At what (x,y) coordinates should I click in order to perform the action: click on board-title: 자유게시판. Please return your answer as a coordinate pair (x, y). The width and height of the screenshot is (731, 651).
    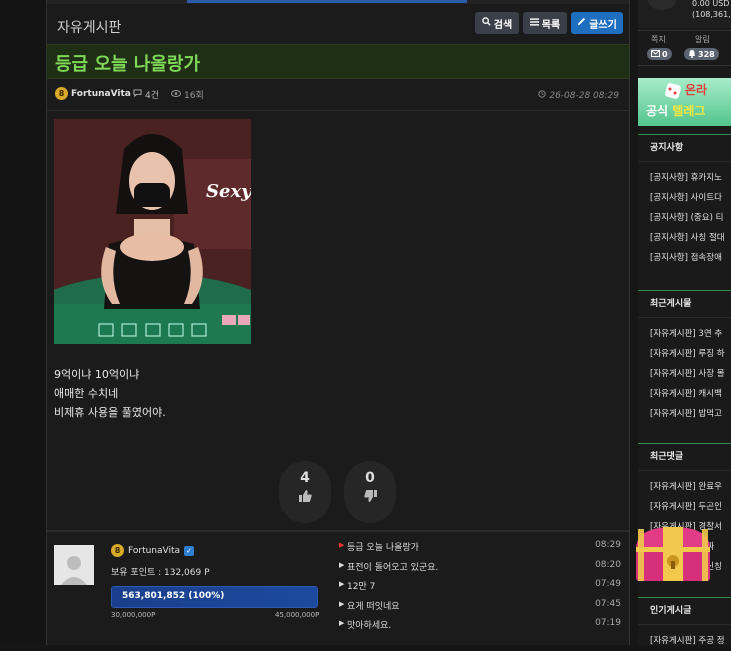
    Looking at the image, I should click on (89, 28).